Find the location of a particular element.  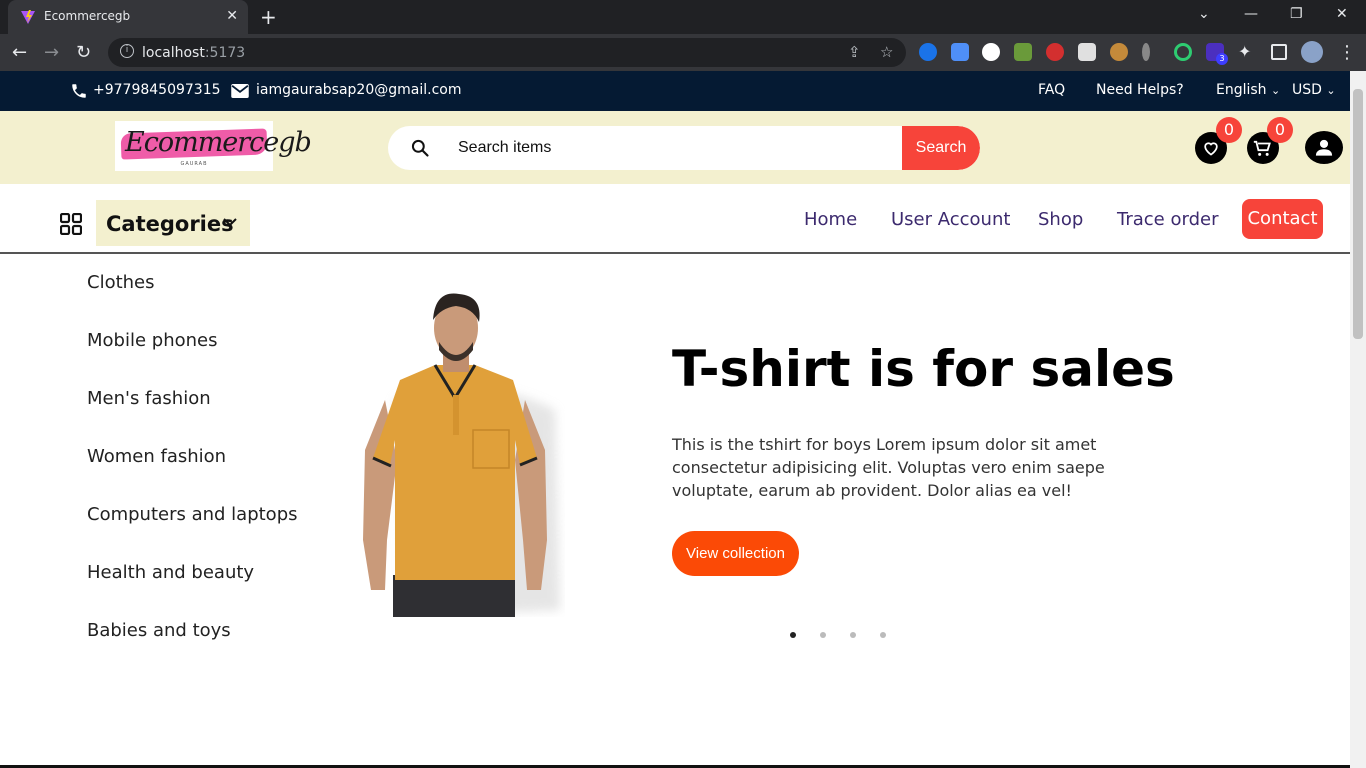

nav-trace-order-link: Trace order is located at coordinates (1167, 219).